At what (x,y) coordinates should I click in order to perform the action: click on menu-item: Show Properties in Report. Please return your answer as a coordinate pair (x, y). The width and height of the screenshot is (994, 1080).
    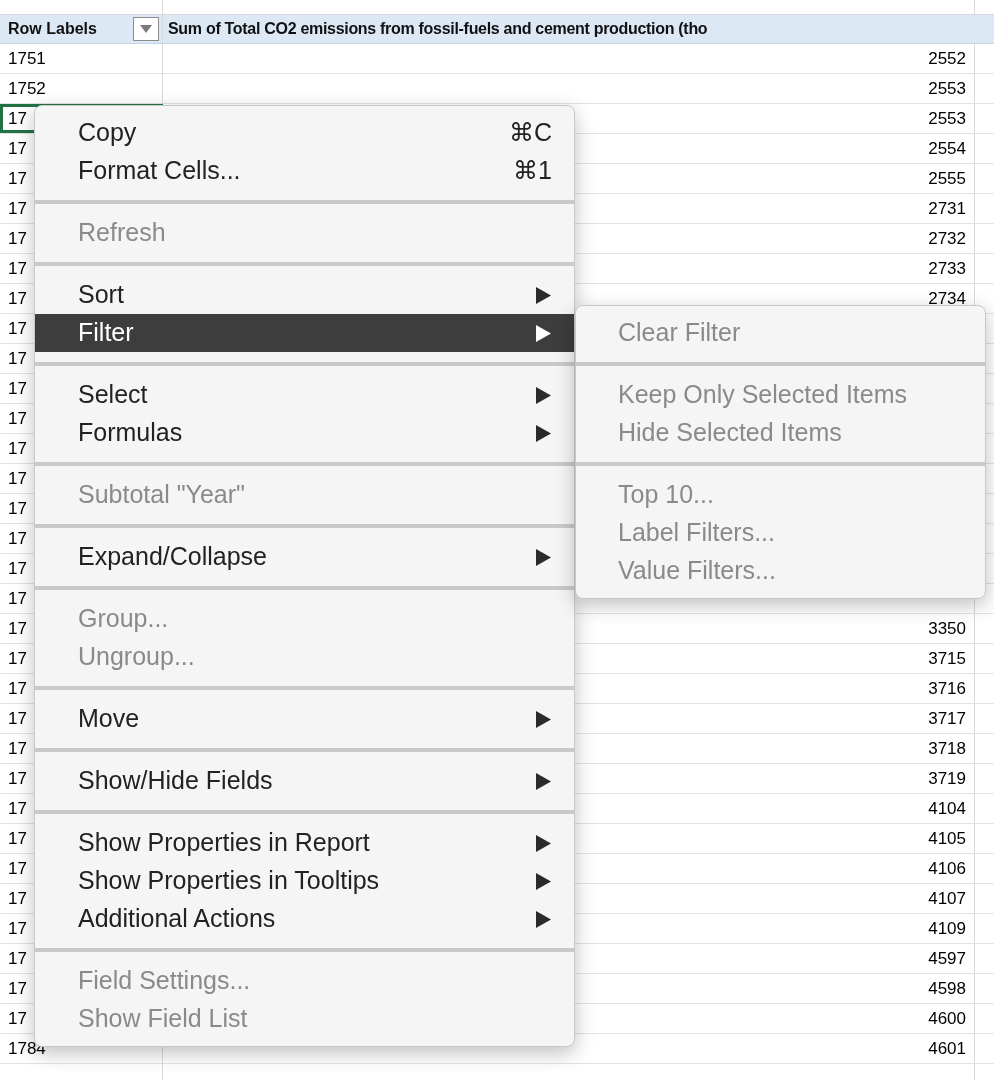
    Looking at the image, I should click on (304, 843).